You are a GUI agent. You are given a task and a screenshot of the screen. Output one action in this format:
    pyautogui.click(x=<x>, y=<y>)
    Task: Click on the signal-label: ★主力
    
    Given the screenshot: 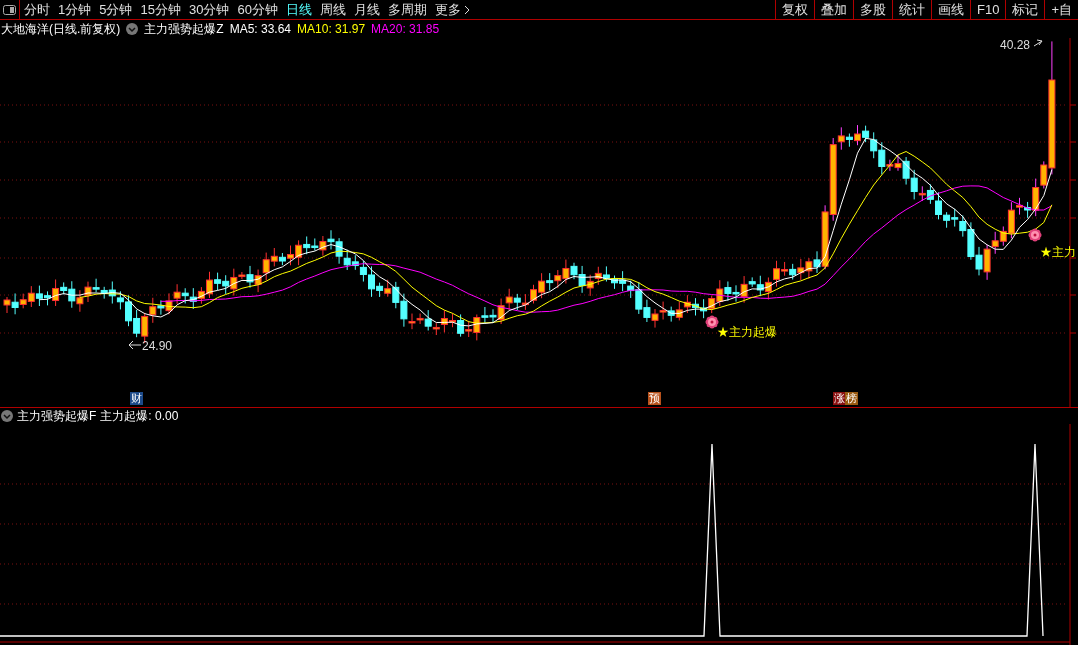 What is the action you would take?
    pyautogui.click(x=1058, y=252)
    